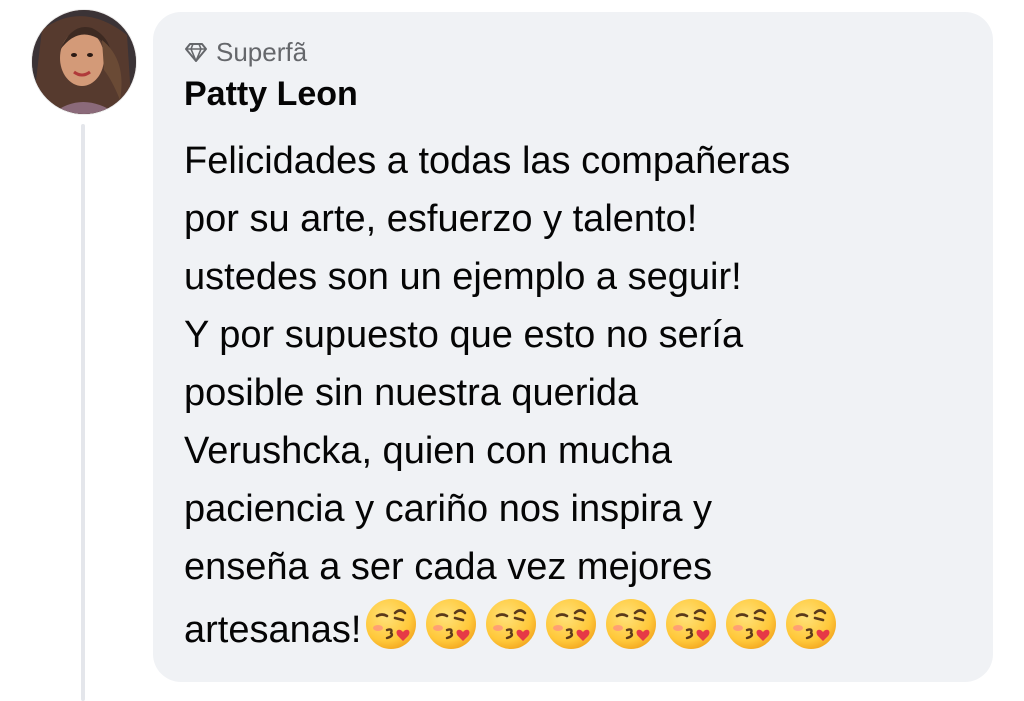 This screenshot has width=1024, height=701. Describe the element at coordinates (448, 567) in the screenshot. I see `comment-line: enseña a ser cada vez mejores` at that location.